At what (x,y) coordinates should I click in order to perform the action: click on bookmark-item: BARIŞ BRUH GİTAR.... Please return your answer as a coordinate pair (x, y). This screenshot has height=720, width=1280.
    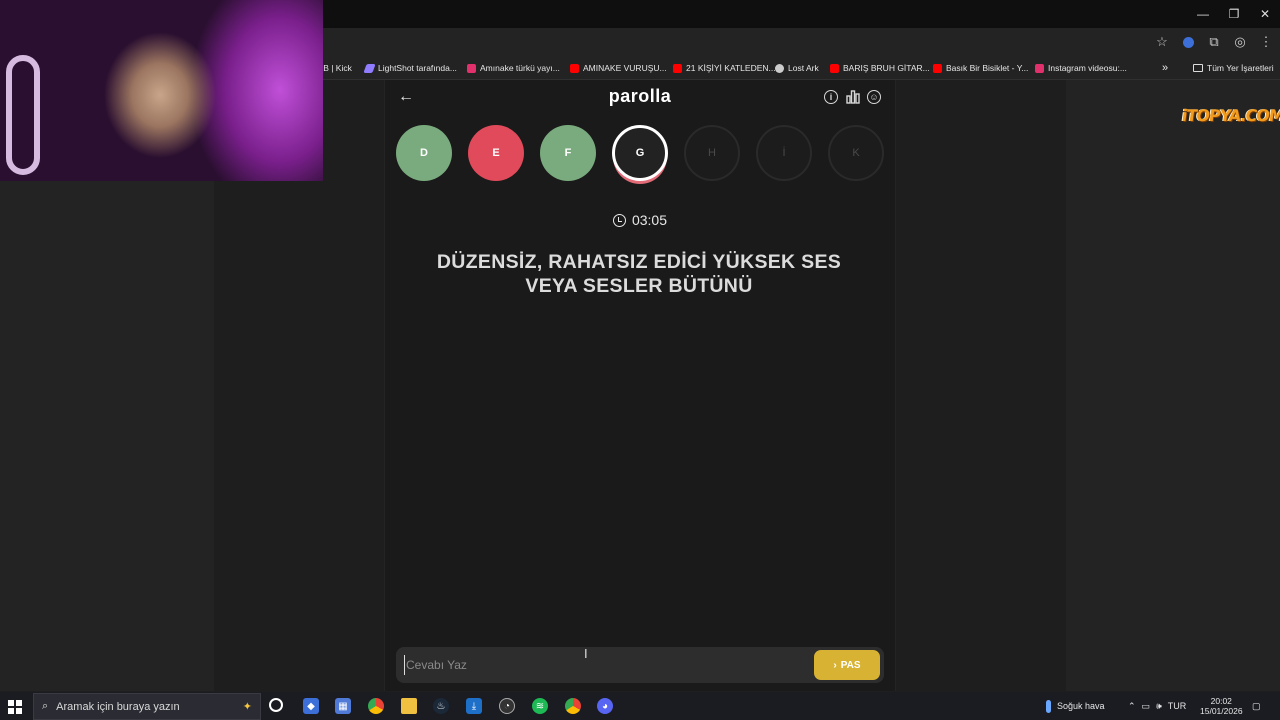
    Looking at the image, I should click on (880, 68).